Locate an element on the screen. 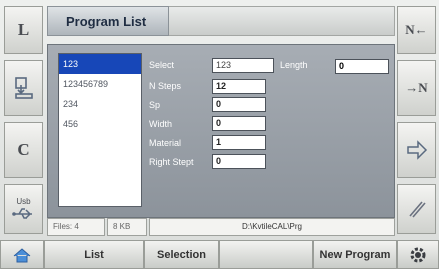 Image resolution: width=439 pixels, height=269 pixels. usb-button: Usb is located at coordinates (23, 209).